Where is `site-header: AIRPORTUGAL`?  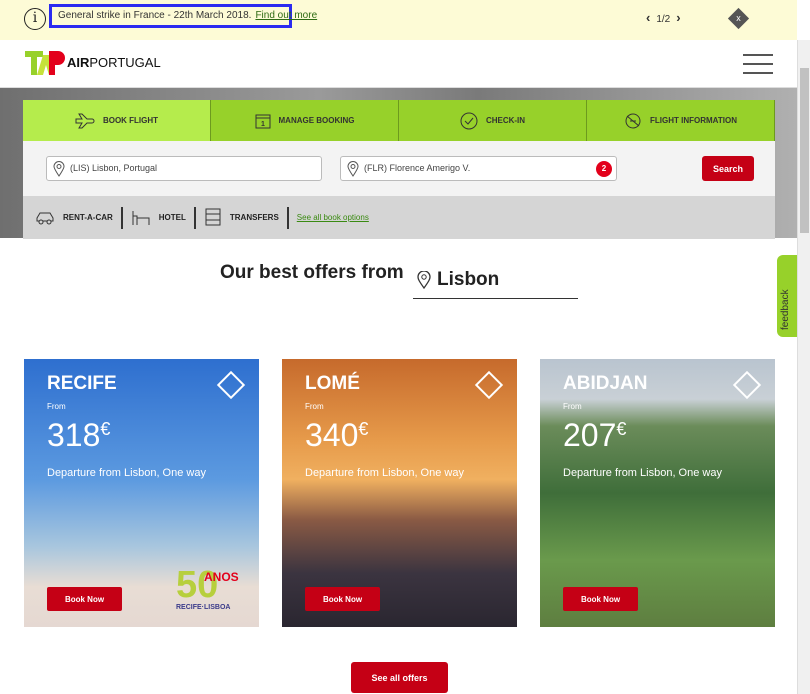 site-header: AIRPORTUGAL is located at coordinates (398, 64).